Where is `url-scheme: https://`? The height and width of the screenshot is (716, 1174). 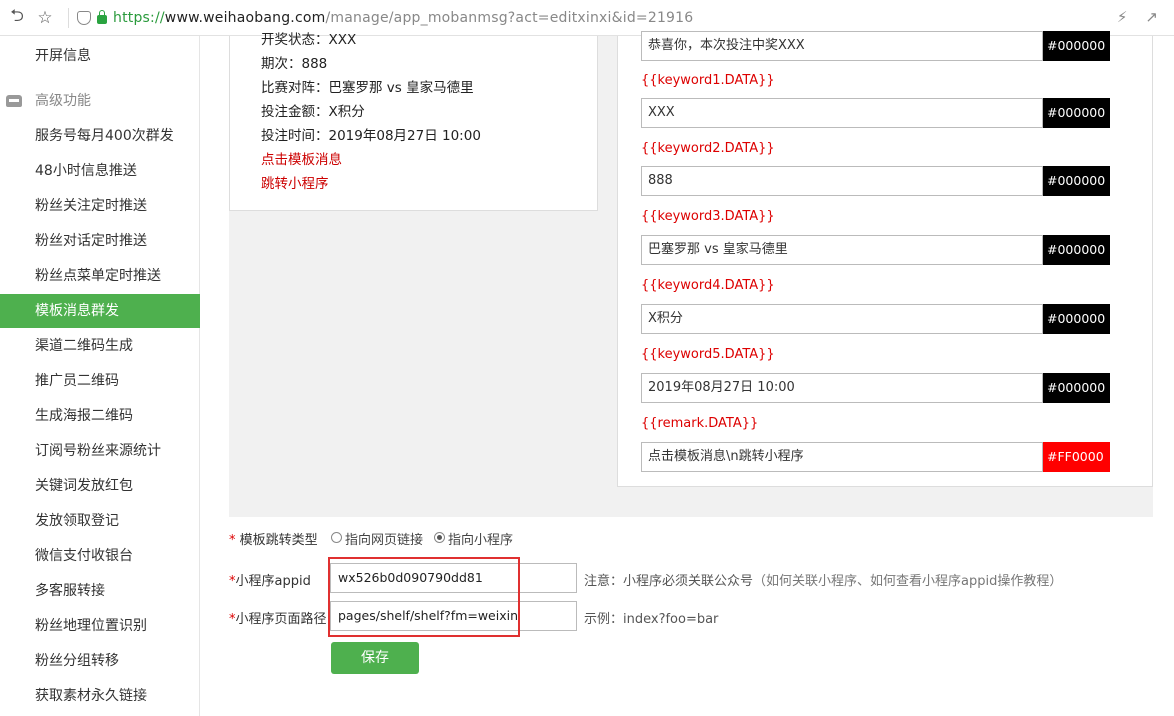 url-scheme: https:// is located at coordinates (139, 17).